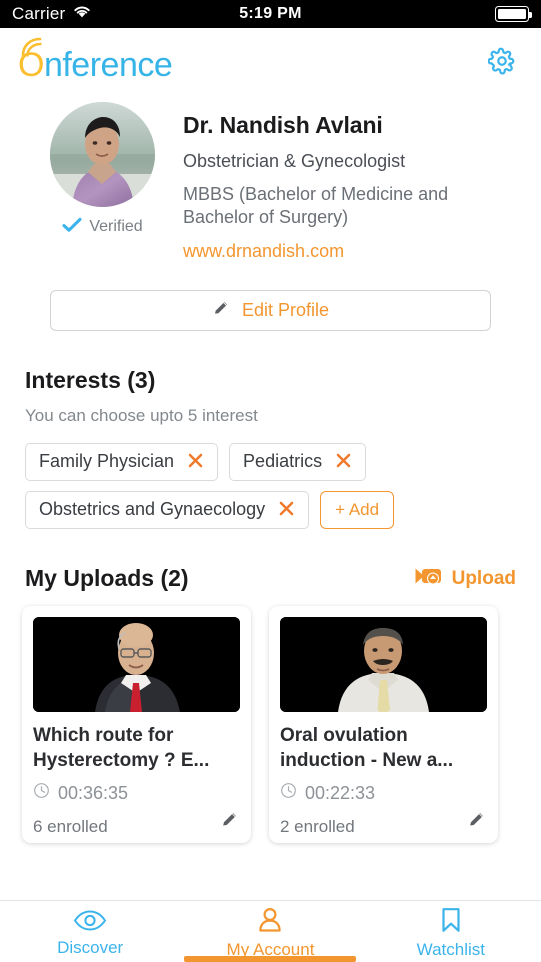 The height and width of the screenshot is (962, 541). Describe the element at coordinates (90, 922) in the screenshot. I see `eye-icon` at that location.